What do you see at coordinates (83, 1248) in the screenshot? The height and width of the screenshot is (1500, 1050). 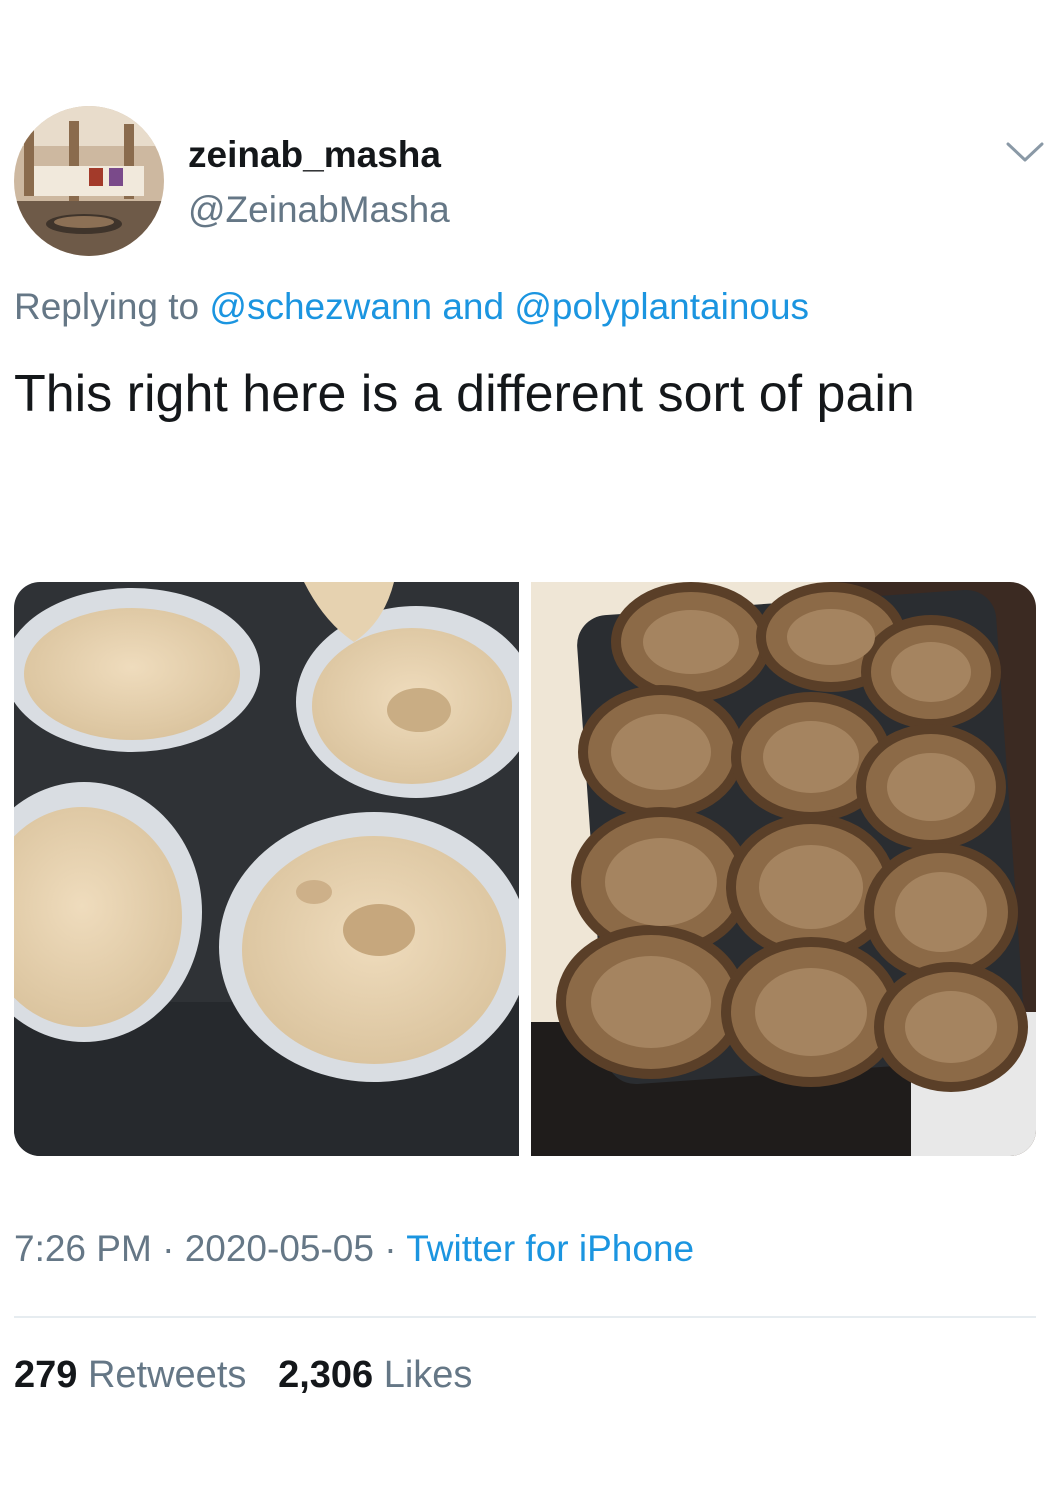 I see `tweet-time: 7:26 PM` at bounding box center [83, 1248].